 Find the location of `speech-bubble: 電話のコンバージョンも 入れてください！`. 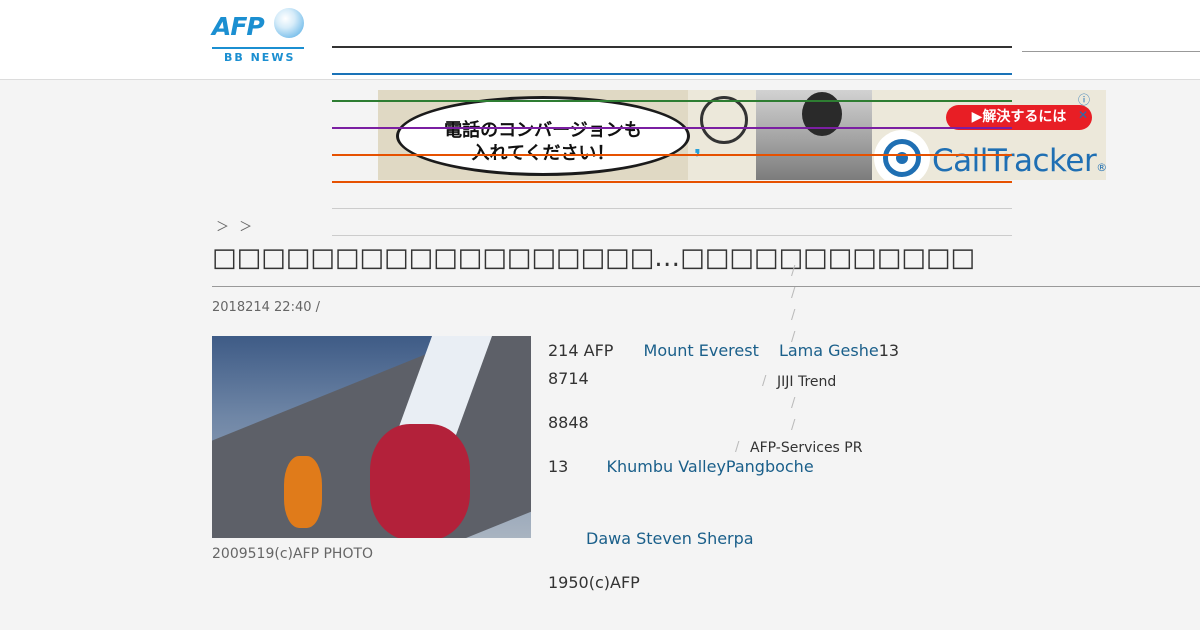

speech-bubble: 電話のコンバージョンも 入れてください！ is located at coordinates (543, 136).